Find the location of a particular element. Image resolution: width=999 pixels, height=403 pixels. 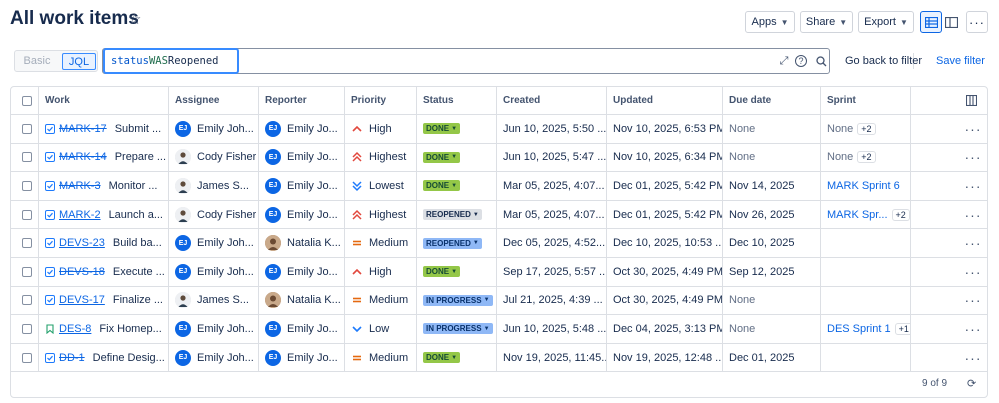

due-date-cell: Sep 12, 2025 is located at coordinates (772, 272).